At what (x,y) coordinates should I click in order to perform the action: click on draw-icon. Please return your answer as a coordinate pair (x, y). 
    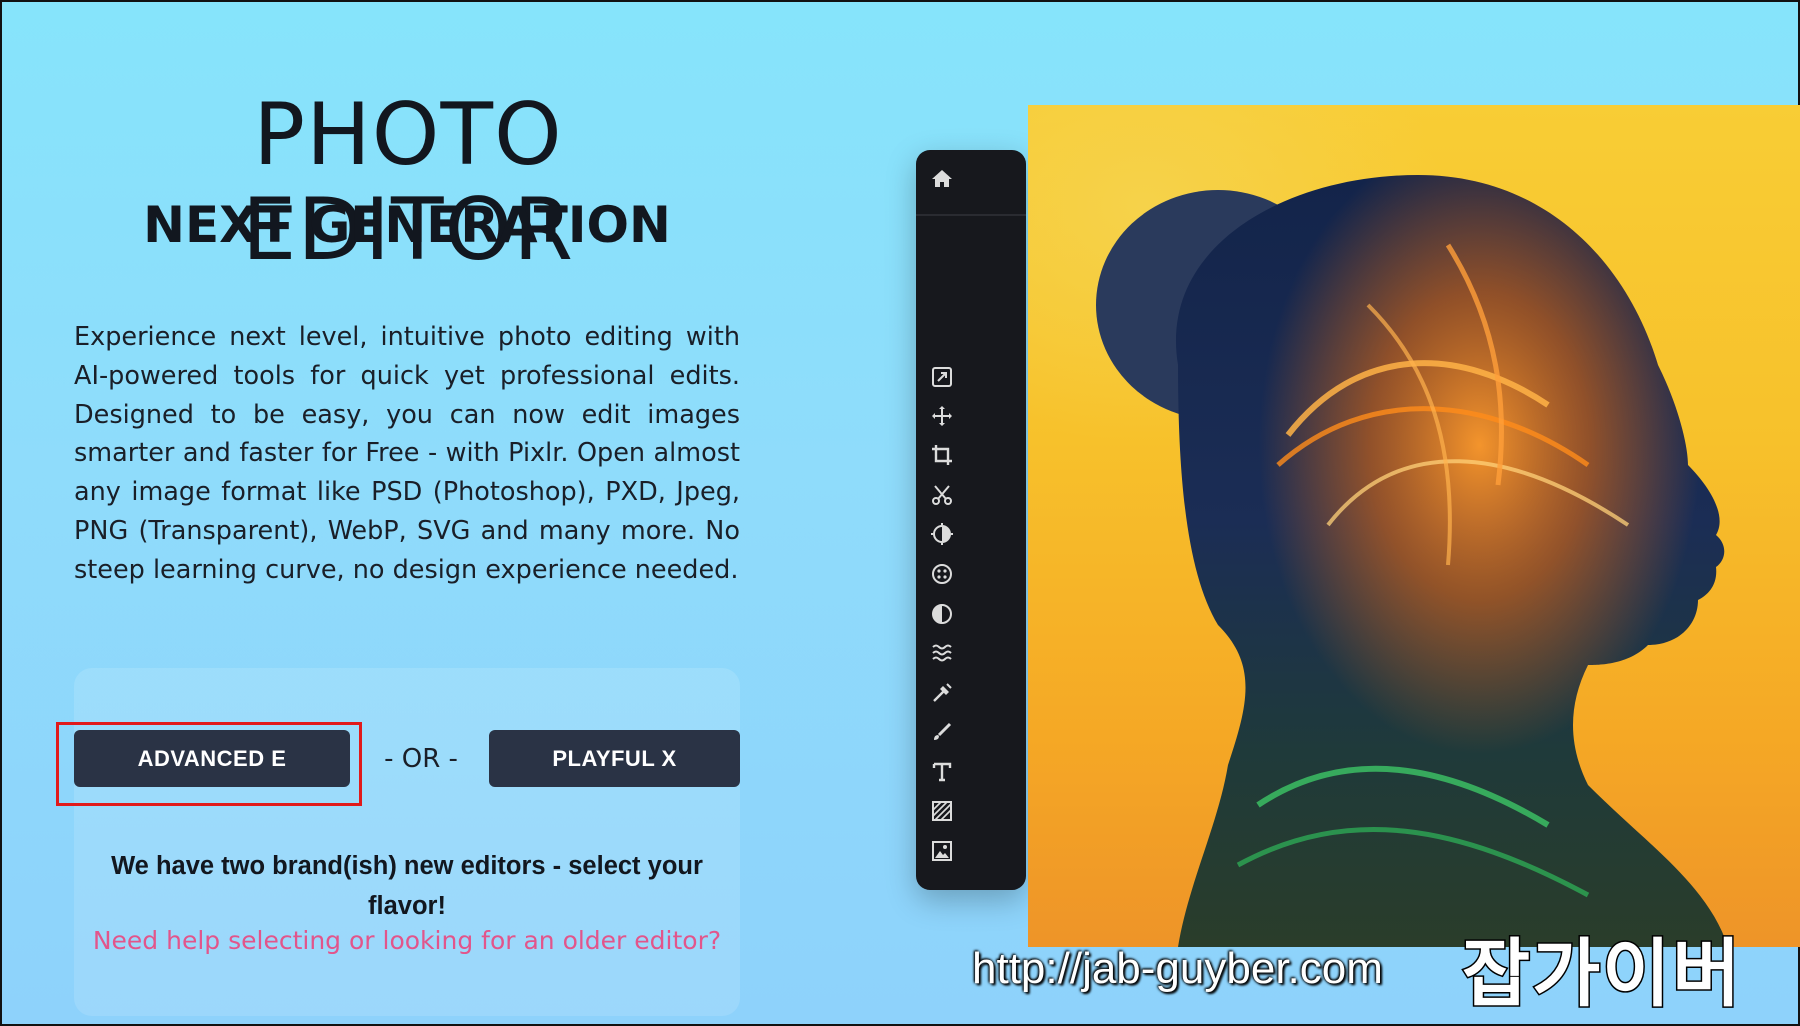
    Looking at the image, I should click on (942, 732).